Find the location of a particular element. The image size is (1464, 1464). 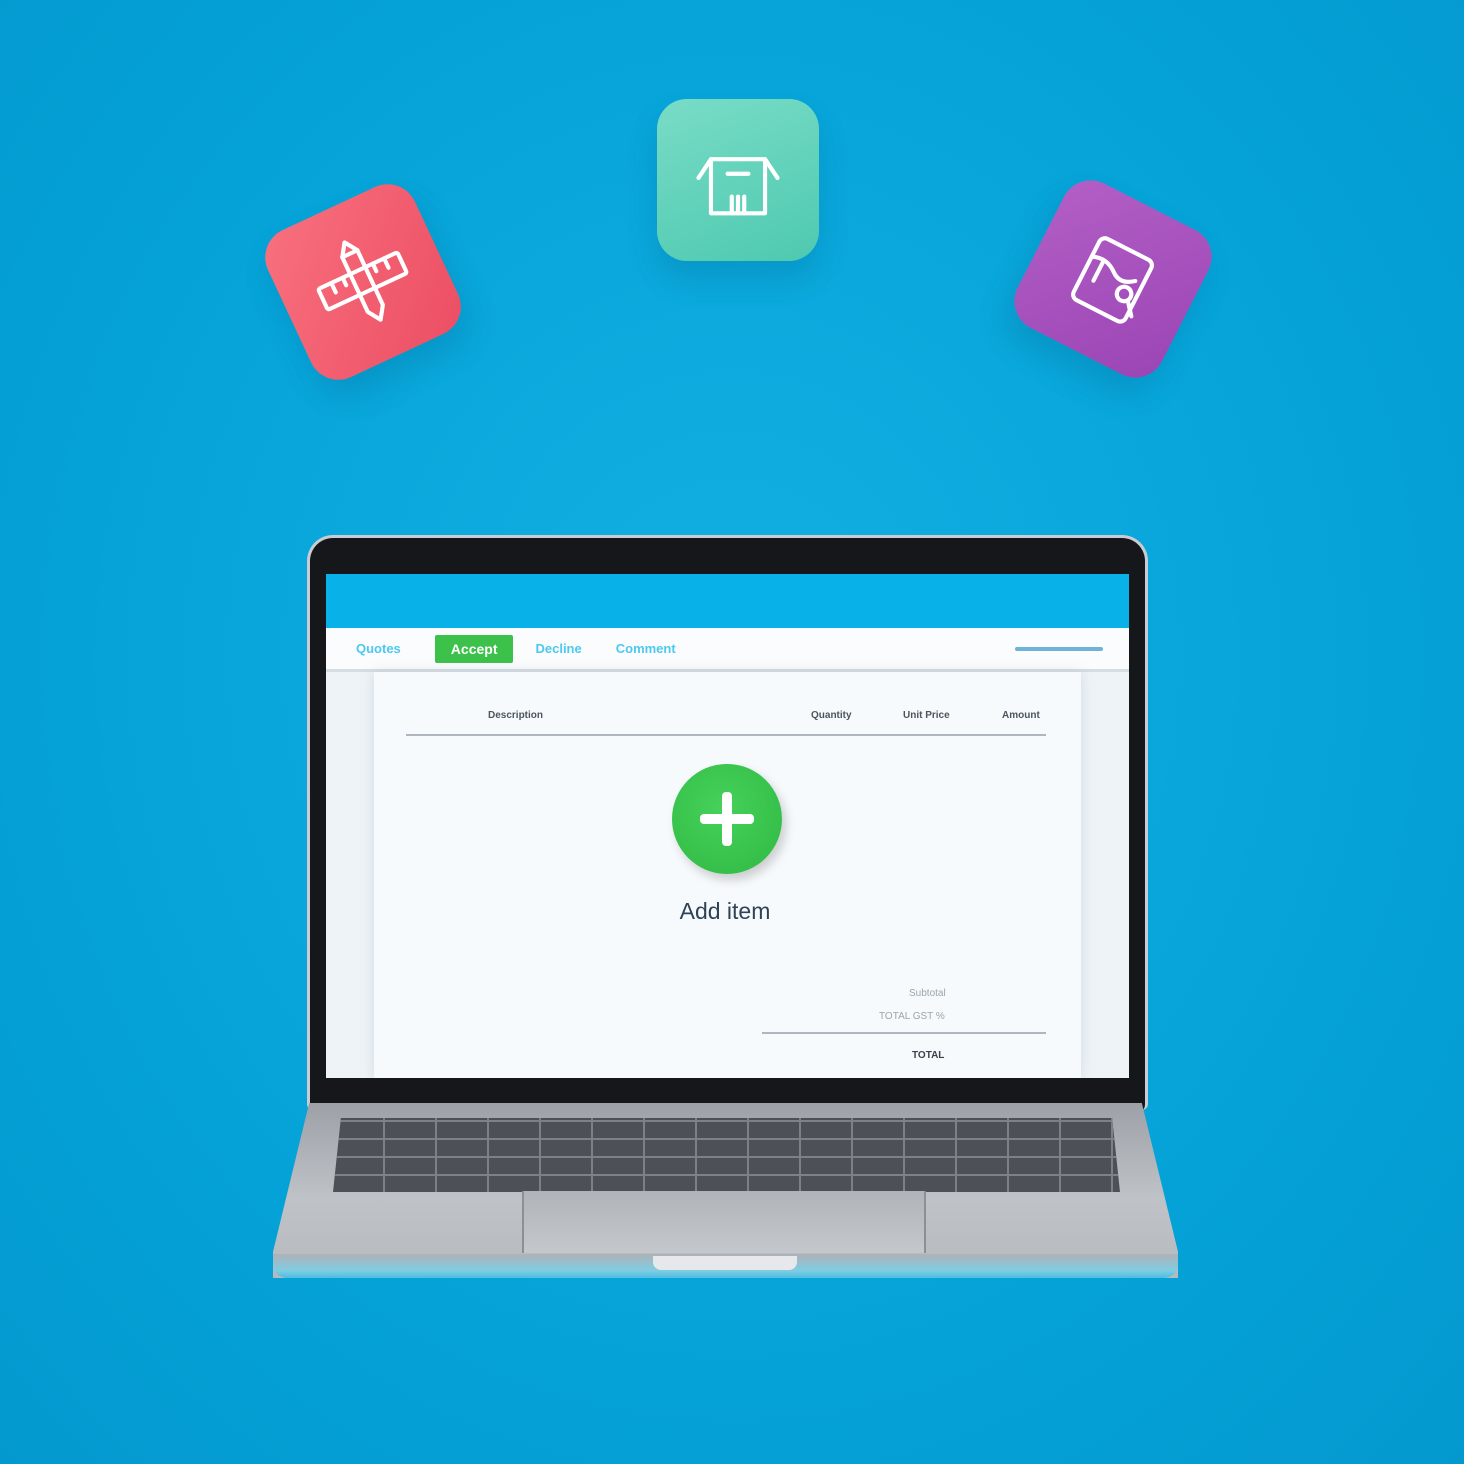

gst-label: TOTAL GST % is located at coordinates (912, 1016).